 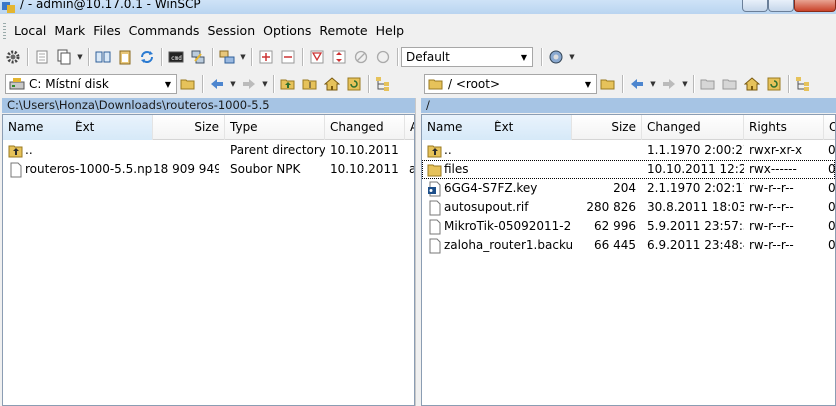 What do you see at coordinates (776, 150) in the screenshot?
I see `file-rights: rwxr-xr-x` at bounding box center [776, 150].